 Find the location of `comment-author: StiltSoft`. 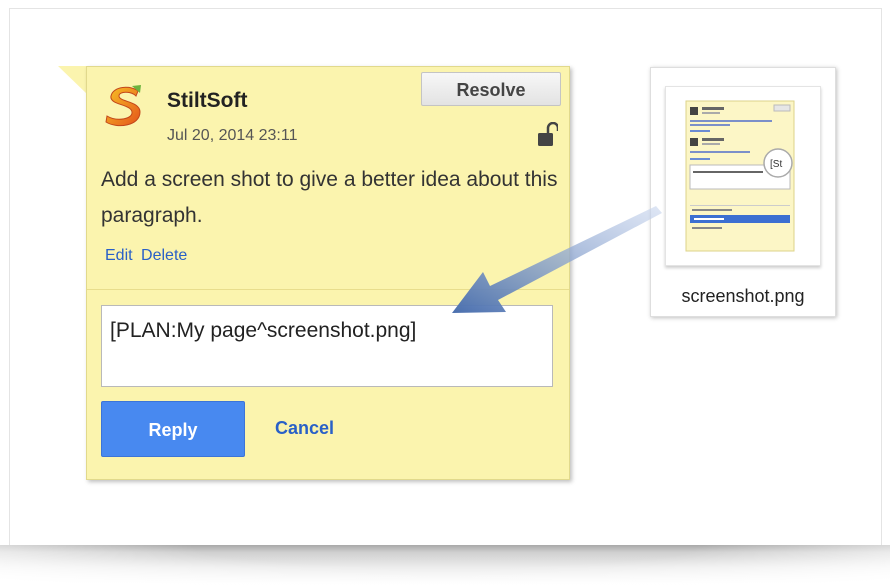

comment-author: StiltSoft is located at coordinates (207, 100).